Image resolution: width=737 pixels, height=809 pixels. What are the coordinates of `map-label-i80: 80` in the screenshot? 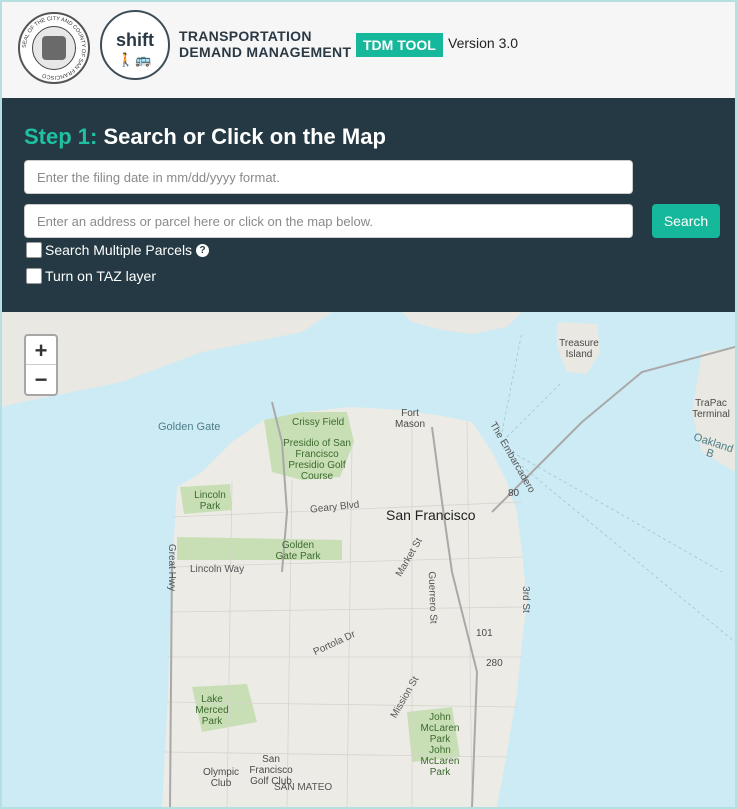 It's located at (514, 493).